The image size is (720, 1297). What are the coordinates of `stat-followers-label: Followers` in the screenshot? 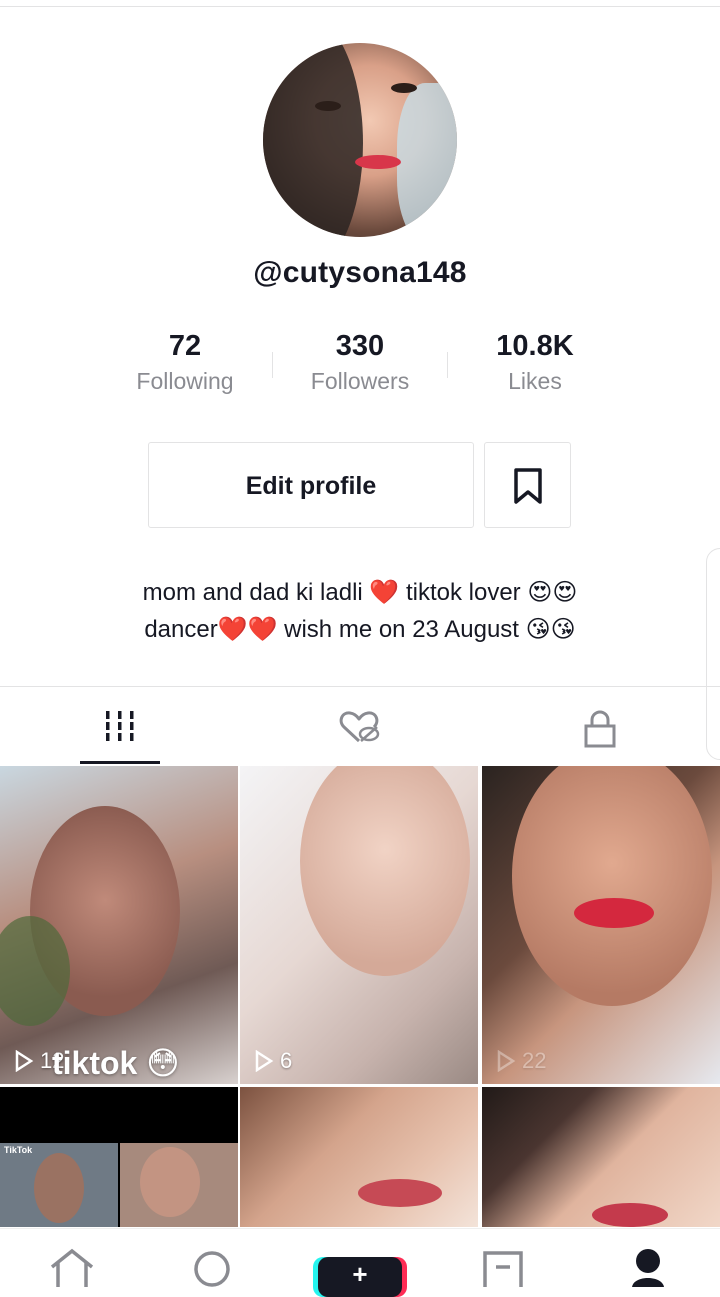 It's located at (360, 381).